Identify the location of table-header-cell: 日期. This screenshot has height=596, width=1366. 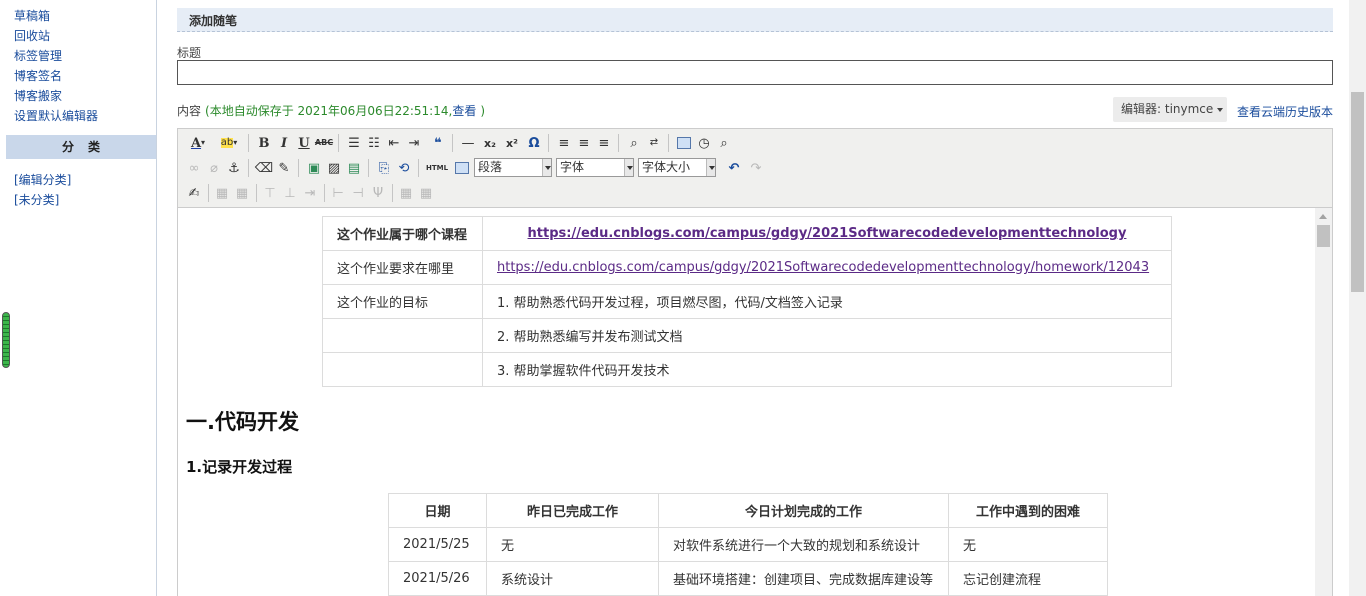
(437, 510).